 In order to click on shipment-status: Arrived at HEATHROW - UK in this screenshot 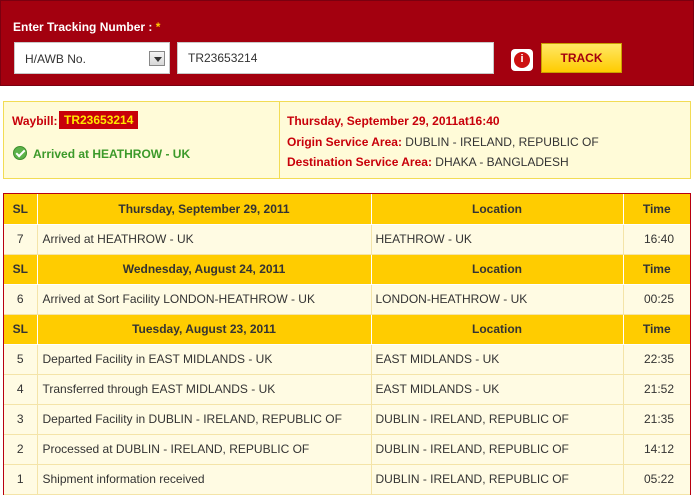, I will do `click(112, 154)`.